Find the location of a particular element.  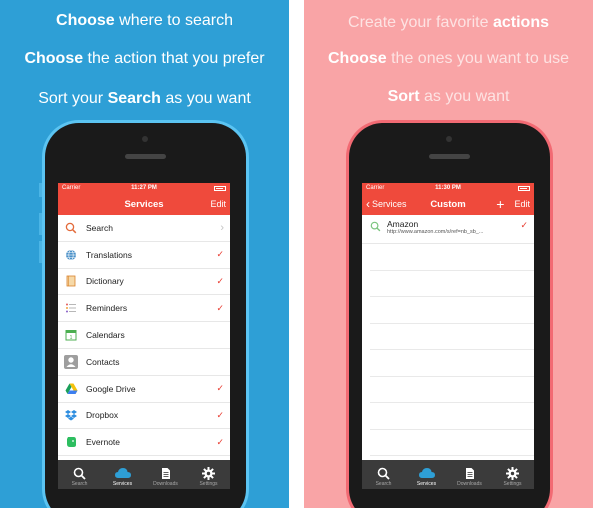

service-row: Dictionary ✓ is located at coordinates (144, 282).